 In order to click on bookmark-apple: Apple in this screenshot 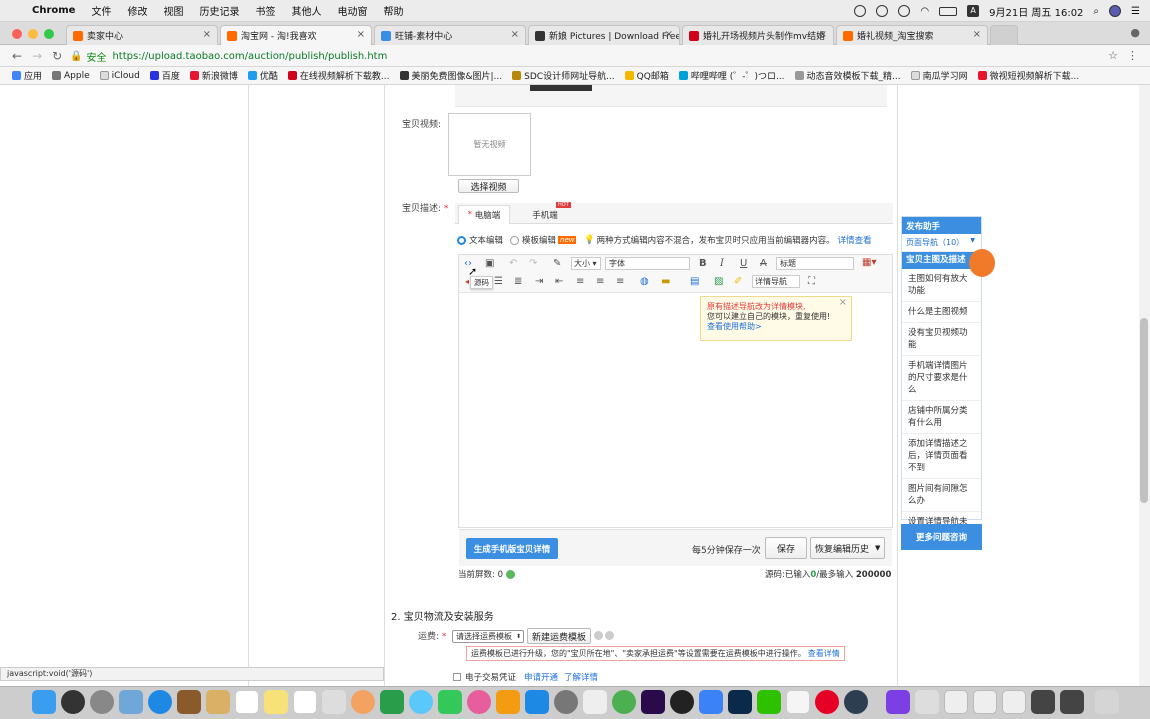, I will do `click(71, 76)`.